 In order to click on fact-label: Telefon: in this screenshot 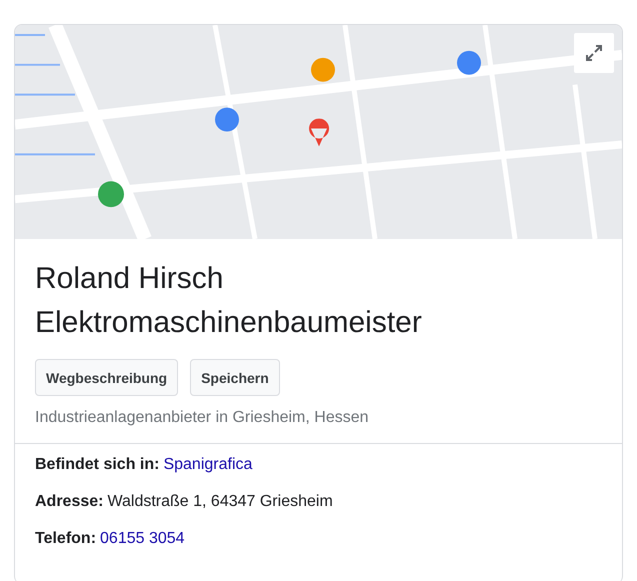, I will do `click(65, 539)`.